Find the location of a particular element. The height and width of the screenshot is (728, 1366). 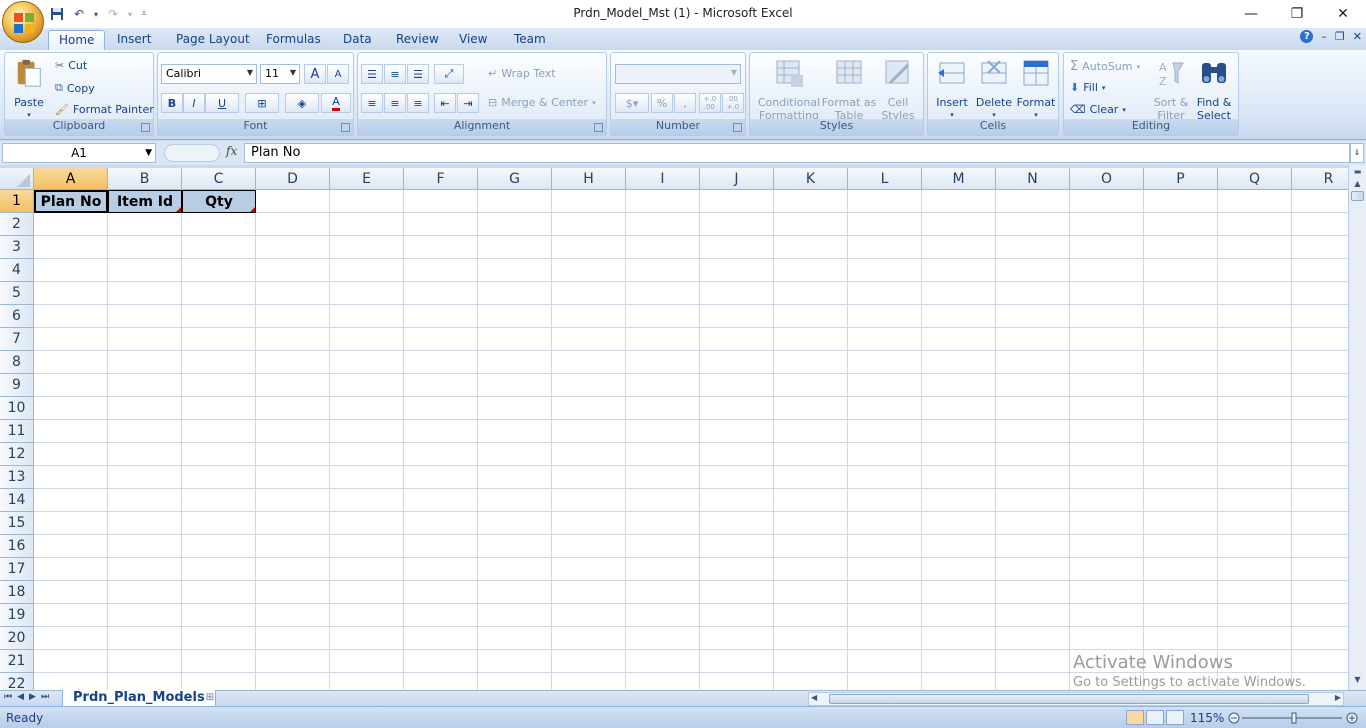

tab-home: Home is located at coordinates (77, 40).